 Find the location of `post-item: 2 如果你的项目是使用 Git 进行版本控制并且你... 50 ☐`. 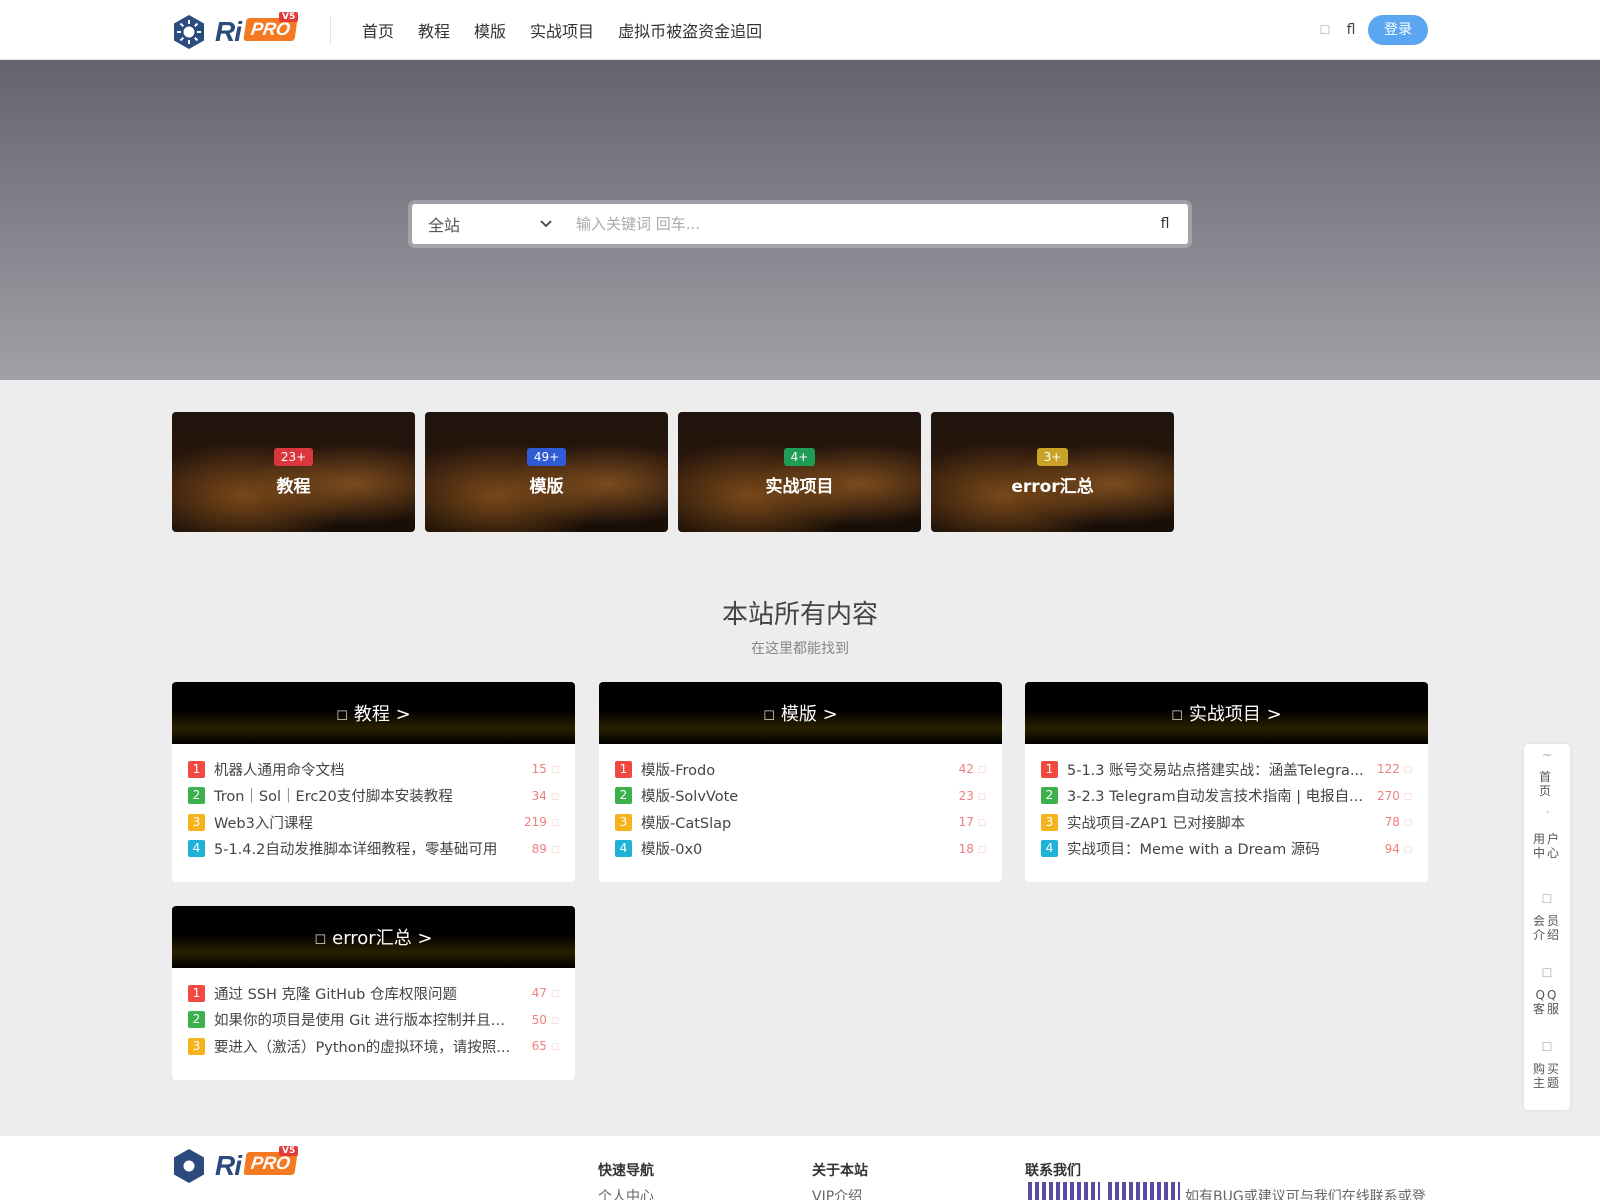

post-item: 2 如果你的项目是使用 Git 进行版本控制并且你... 50 ☐ is located at coordinates (373, 1020).